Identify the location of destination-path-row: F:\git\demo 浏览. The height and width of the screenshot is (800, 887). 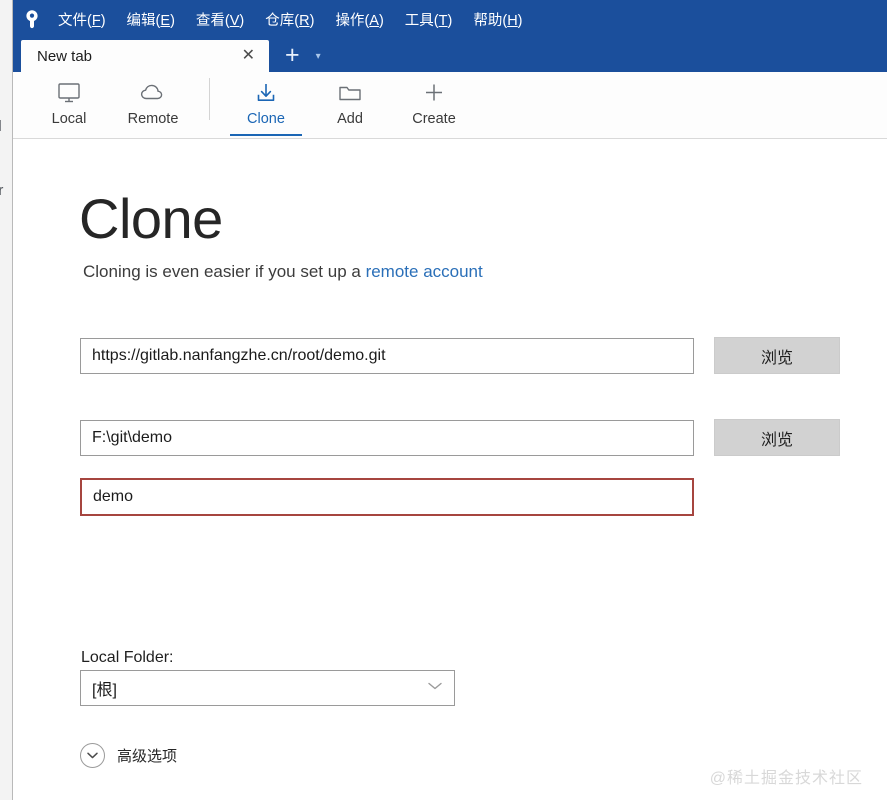
(460, 437).